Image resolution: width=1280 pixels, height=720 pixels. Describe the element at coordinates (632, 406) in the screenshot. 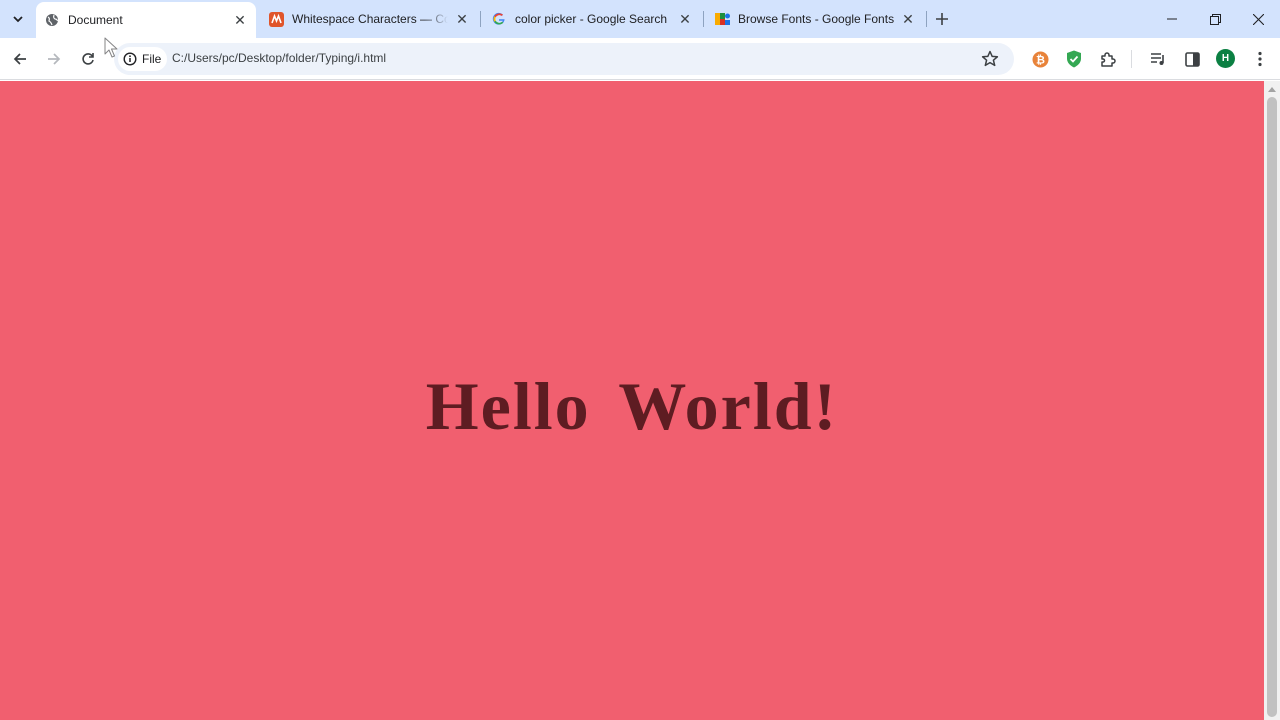

I see `page-heading: Hello World!` at that location.